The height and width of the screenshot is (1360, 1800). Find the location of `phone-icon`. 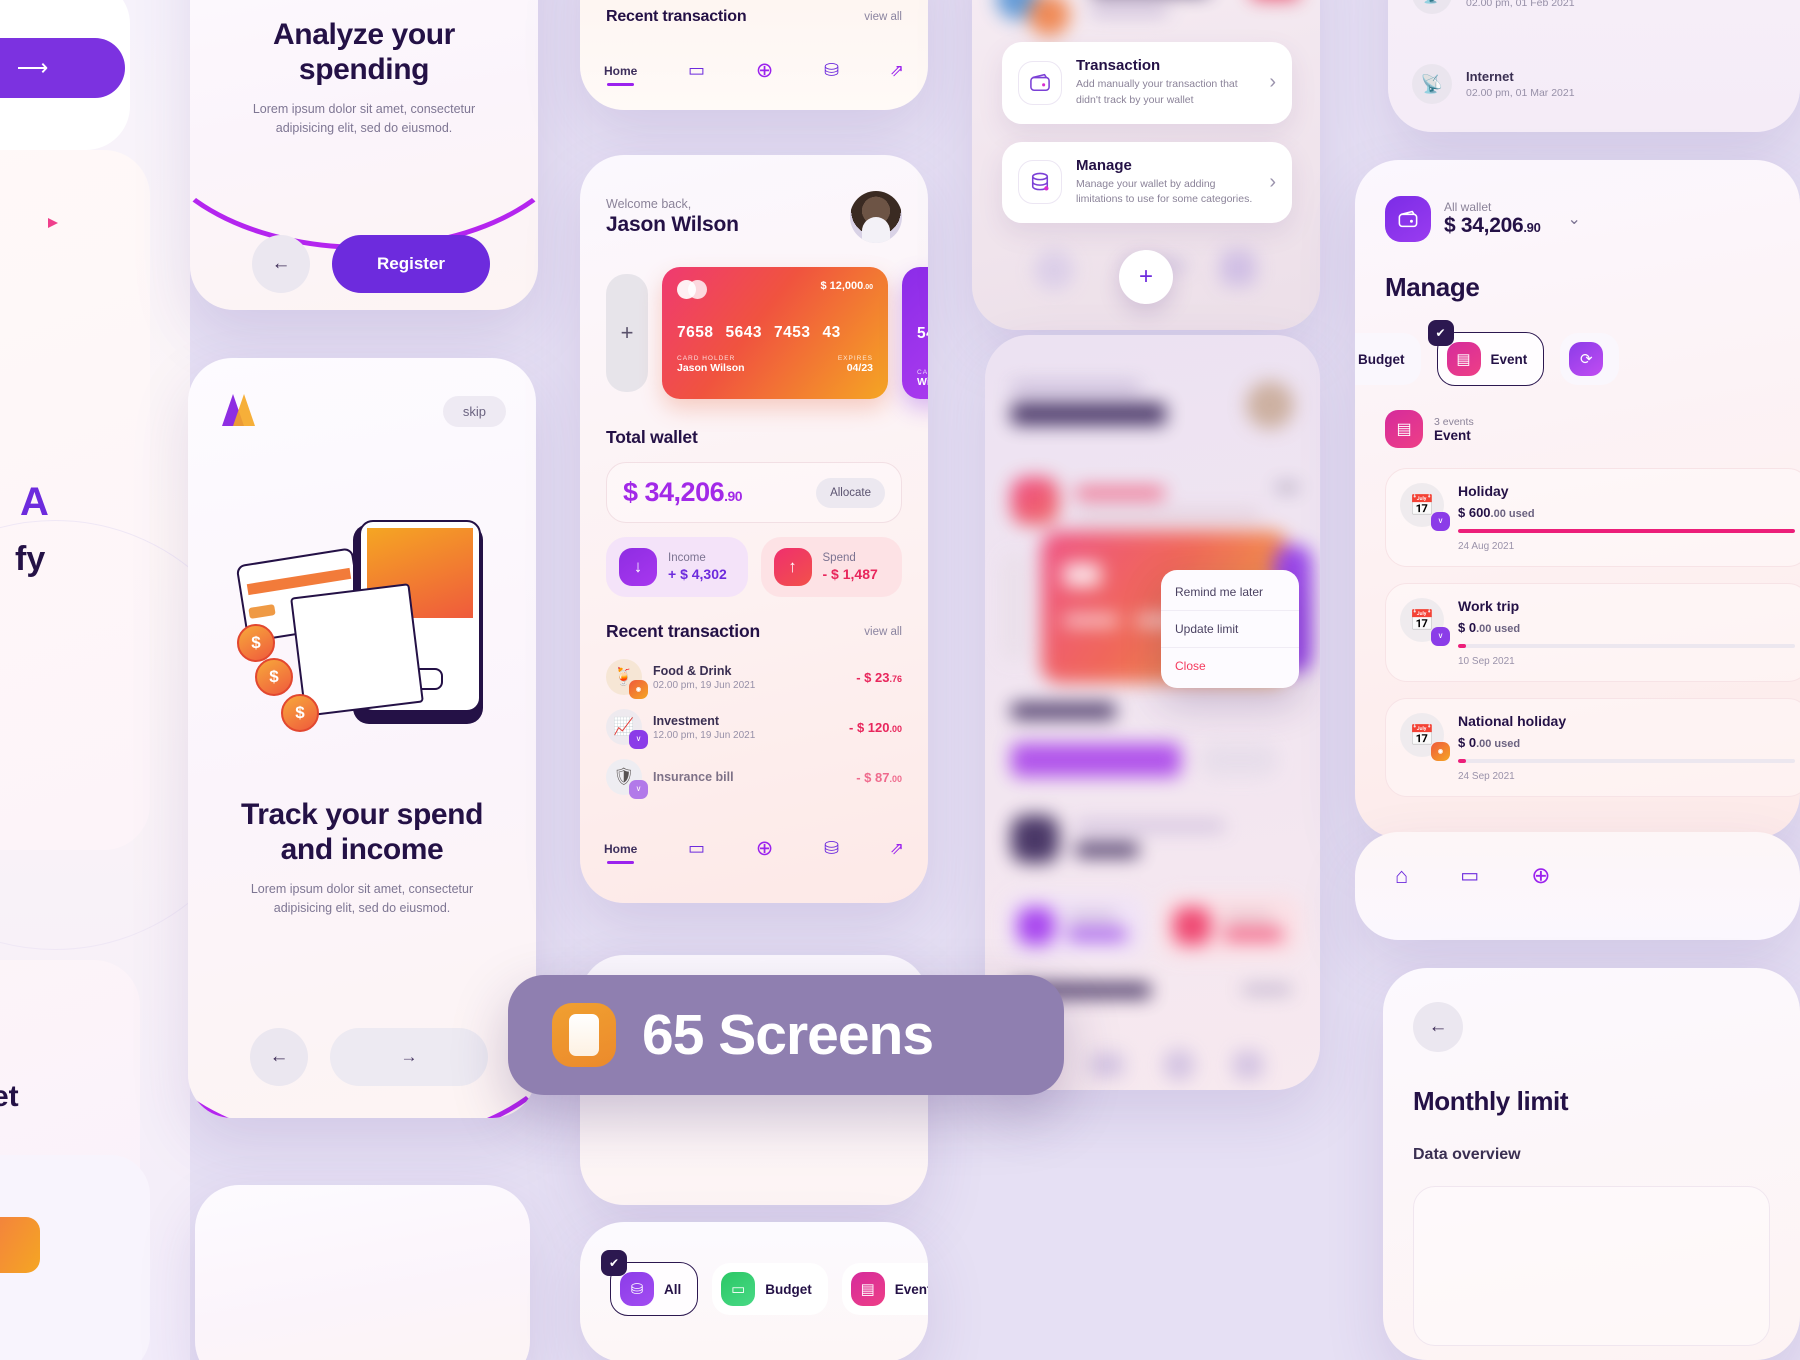

phone-icon is located at coordinates (584, 1035).